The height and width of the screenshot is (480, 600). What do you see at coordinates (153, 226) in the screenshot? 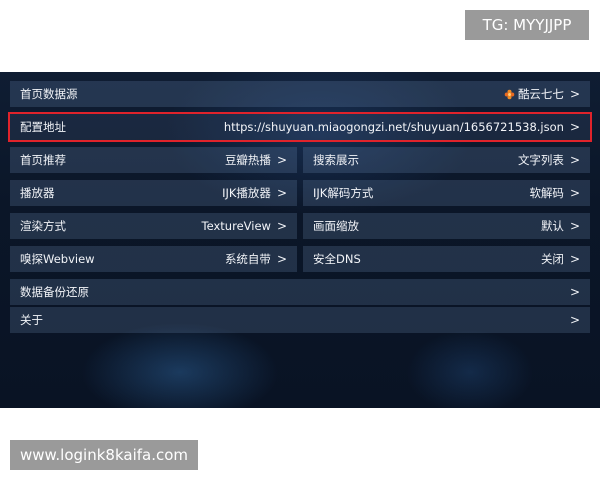
I see `setting-render-mode: 渲染方式 TextureView >` at bounding box center [153, 226].